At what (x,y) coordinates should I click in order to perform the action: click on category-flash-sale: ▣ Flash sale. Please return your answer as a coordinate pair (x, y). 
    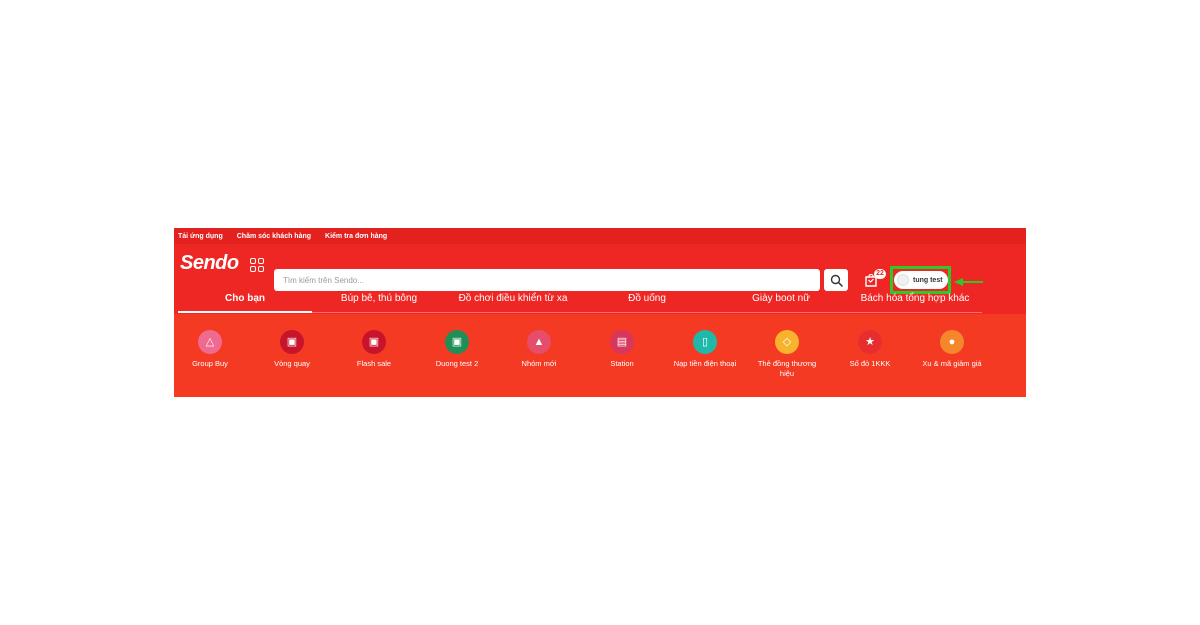
    Looking at the image, I should click on (374, 349).